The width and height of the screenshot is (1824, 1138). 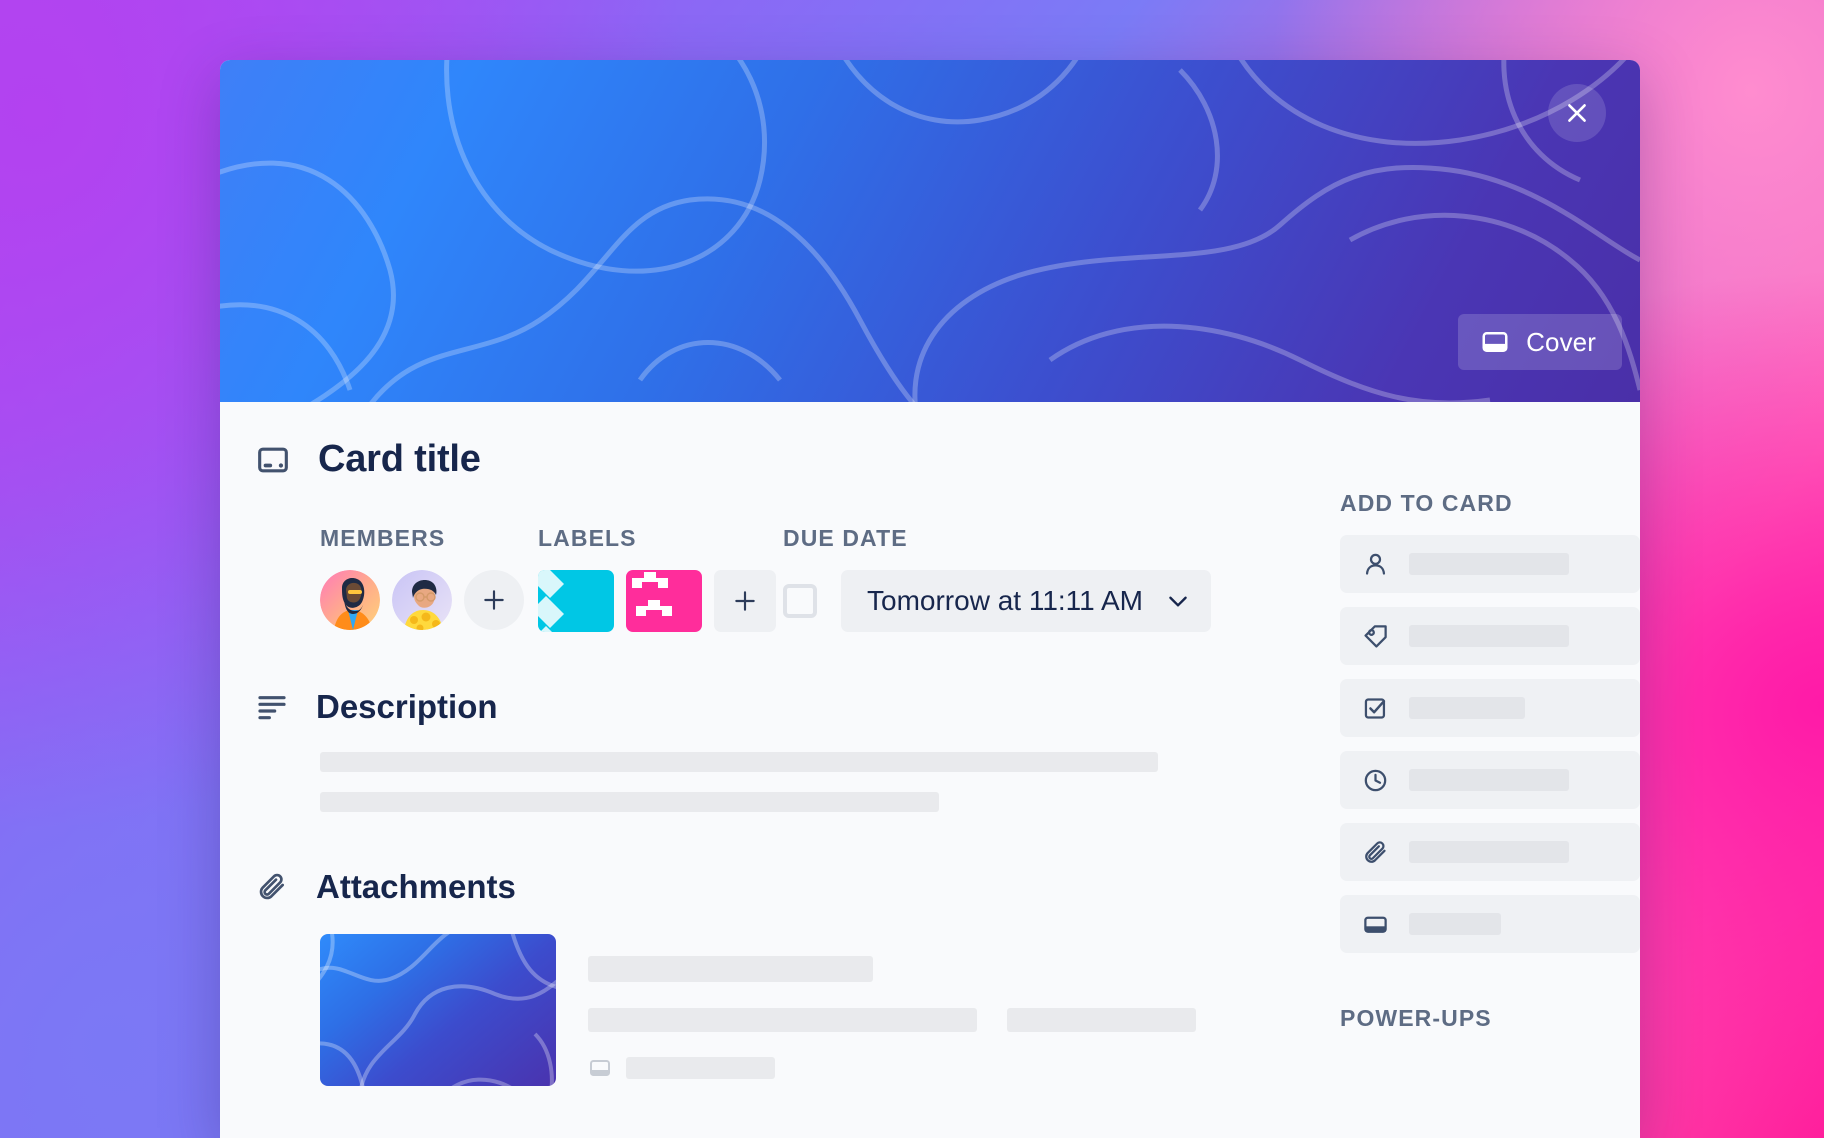 I want to click on members-section: MEMBERS, so click(x=429, y=578).